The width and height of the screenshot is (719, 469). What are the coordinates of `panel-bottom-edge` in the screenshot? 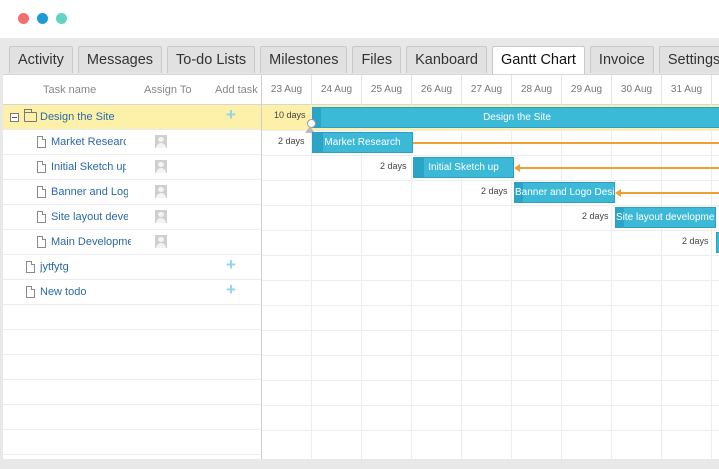 It's located at (359, 464).